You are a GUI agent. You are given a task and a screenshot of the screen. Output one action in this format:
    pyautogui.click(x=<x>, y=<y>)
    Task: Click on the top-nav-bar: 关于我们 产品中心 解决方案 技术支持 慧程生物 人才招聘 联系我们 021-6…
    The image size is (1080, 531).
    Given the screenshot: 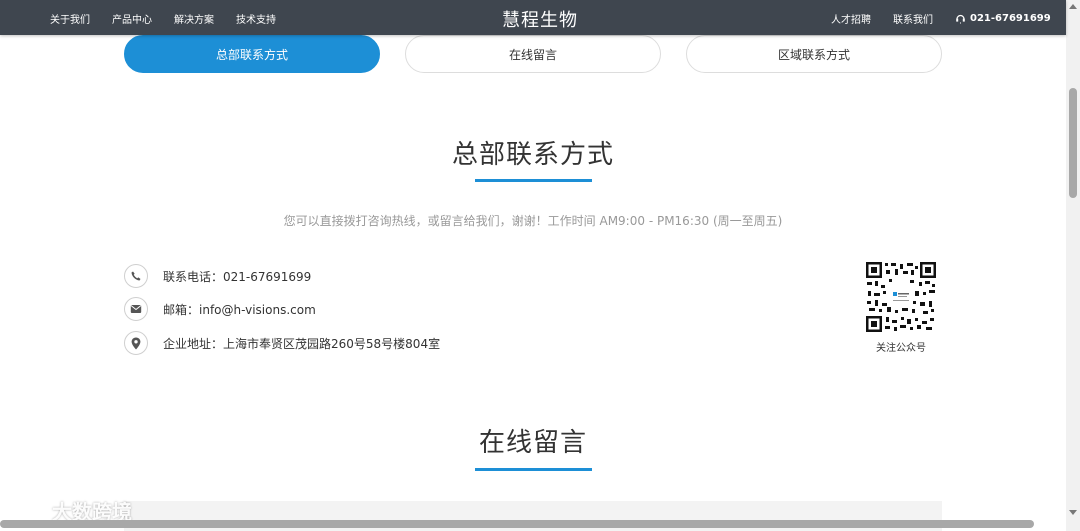 What is the action you would take?
    pyautogui.click(x=533, y=17)
    